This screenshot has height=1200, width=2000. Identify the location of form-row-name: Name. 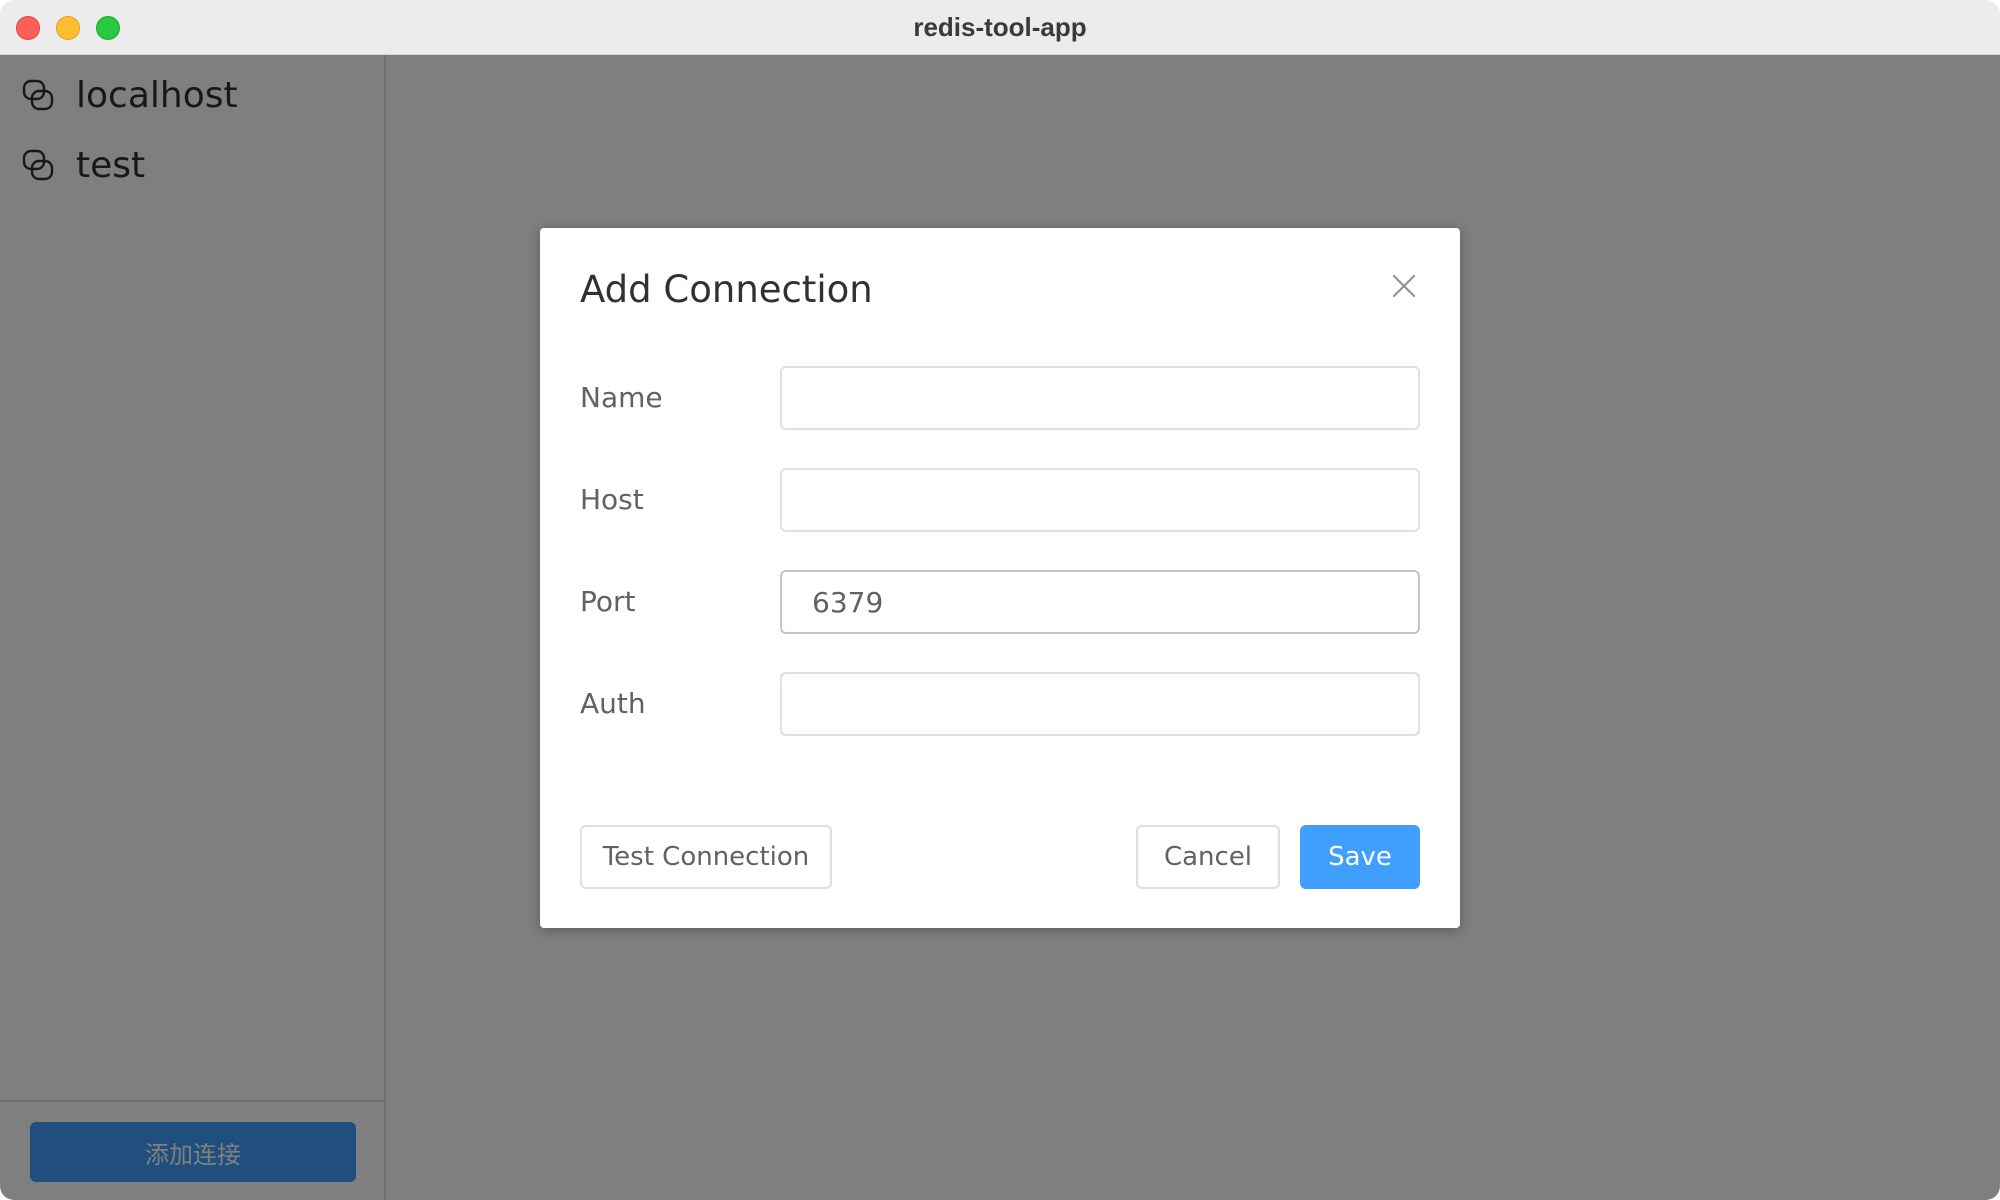
(1000, 398).